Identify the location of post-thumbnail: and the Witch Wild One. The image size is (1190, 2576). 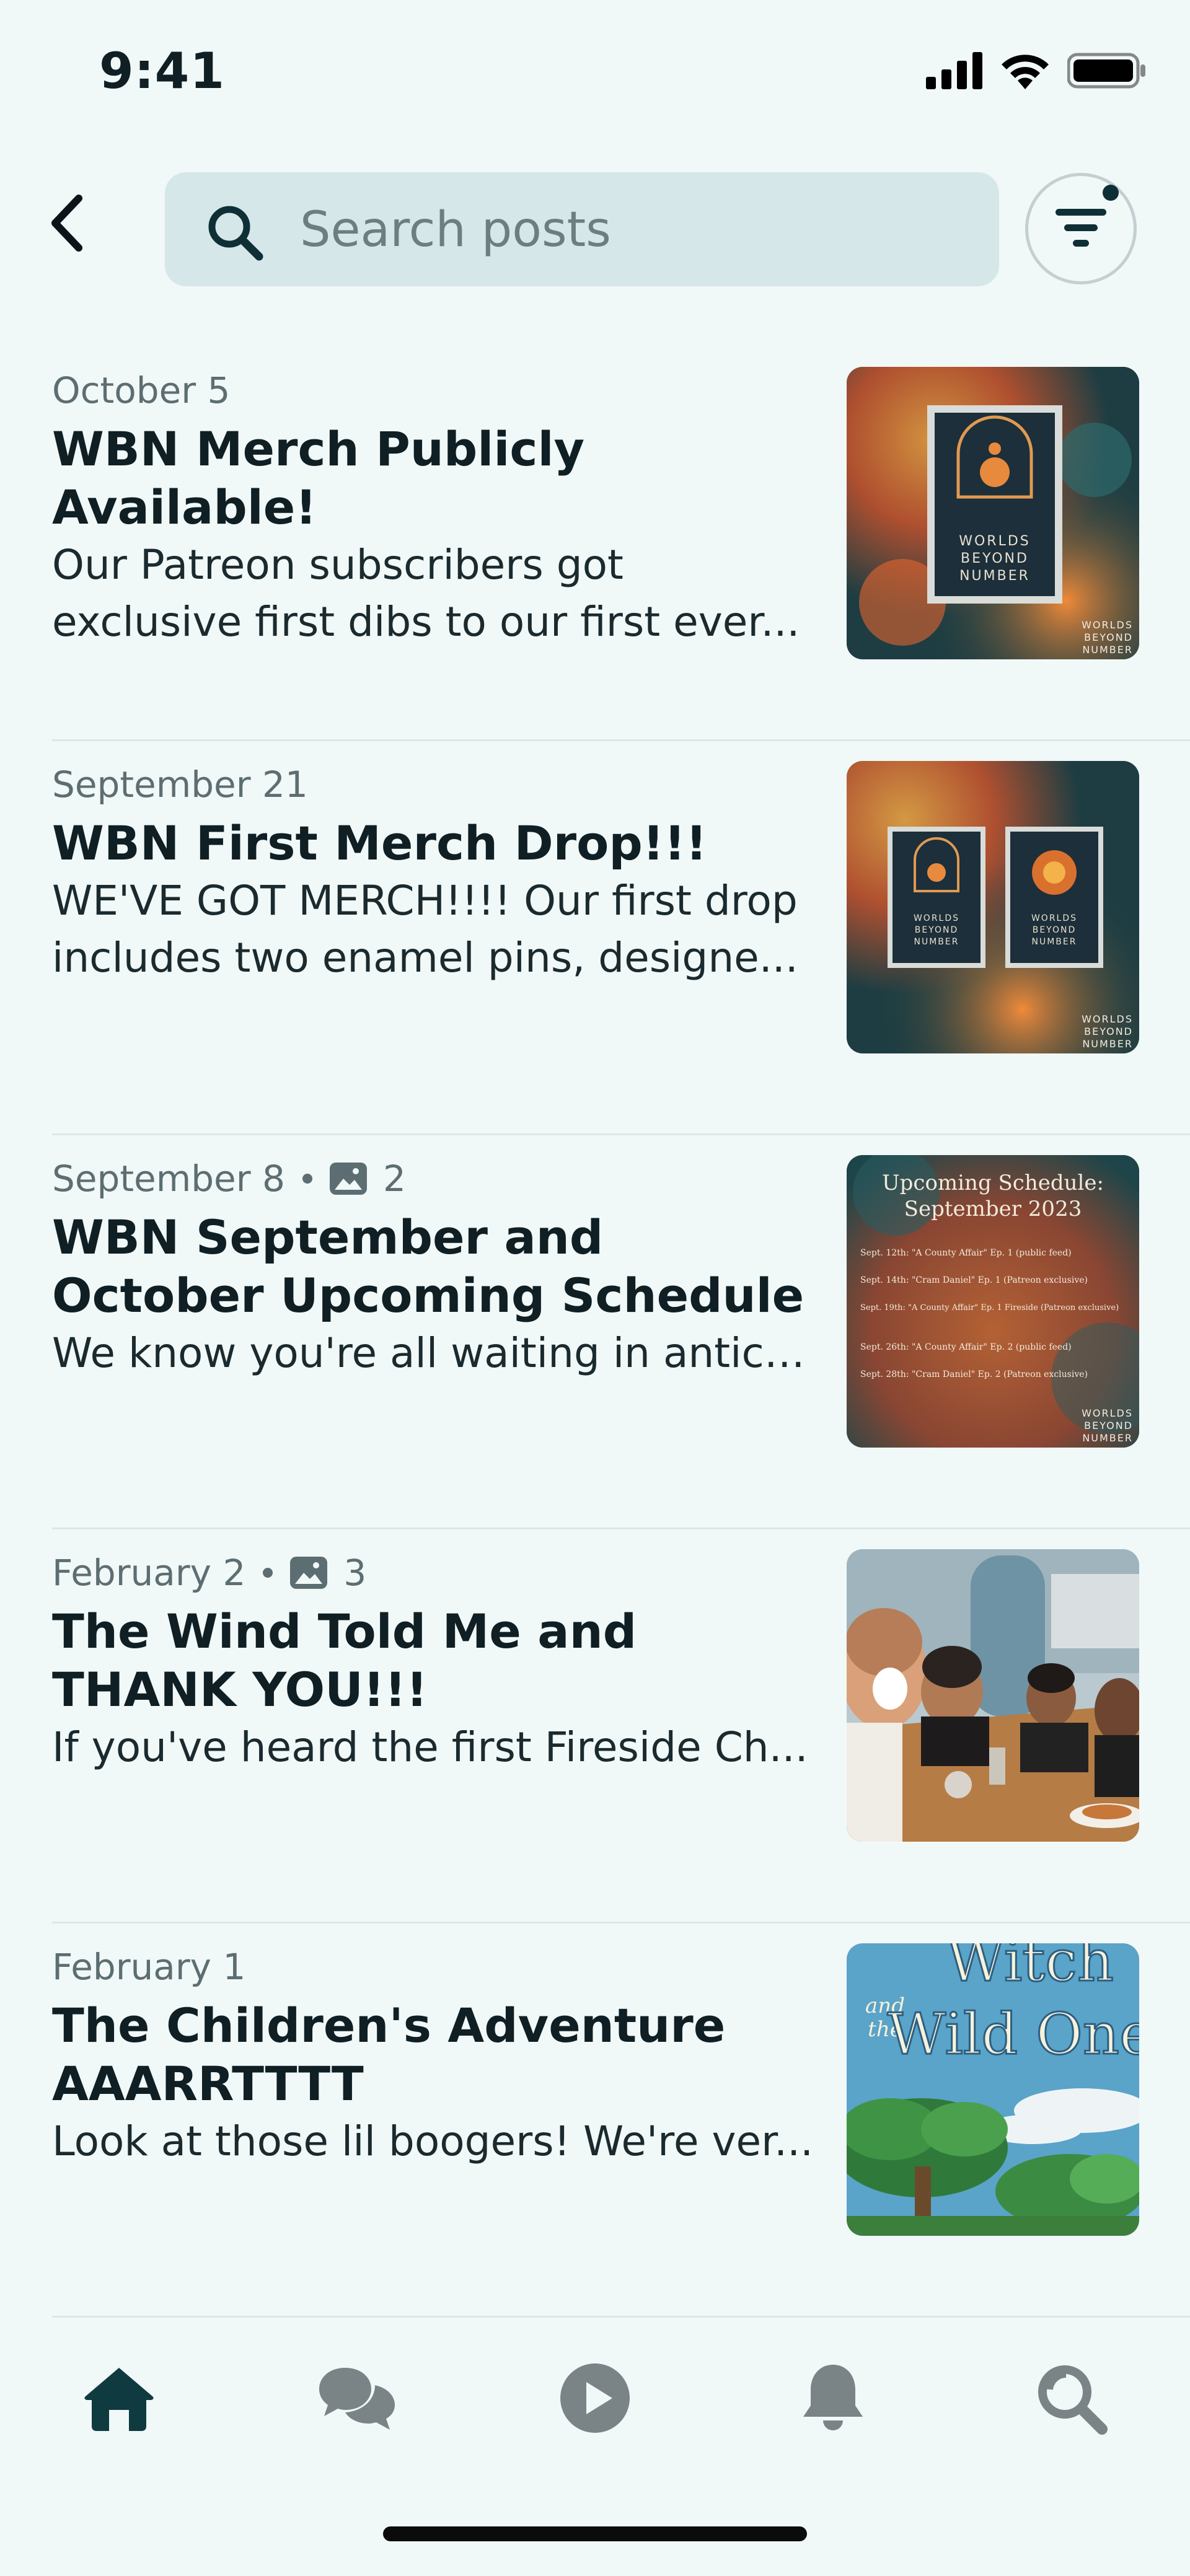
(993, 2089).